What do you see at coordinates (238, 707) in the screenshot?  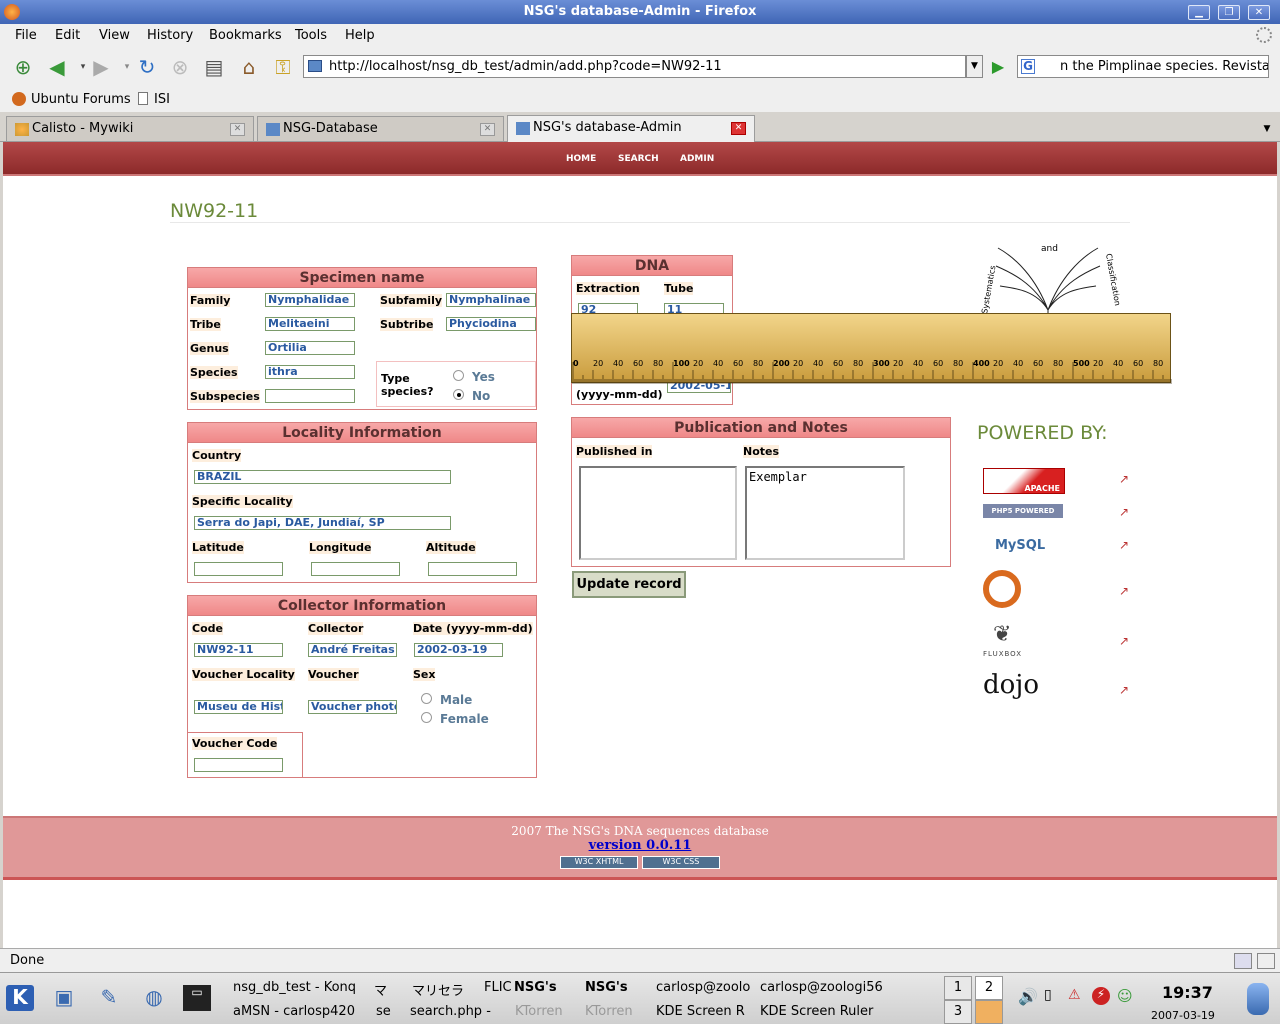 I see `voucher-locality-field: Museu de Histó` at bounding box center [238, 707].